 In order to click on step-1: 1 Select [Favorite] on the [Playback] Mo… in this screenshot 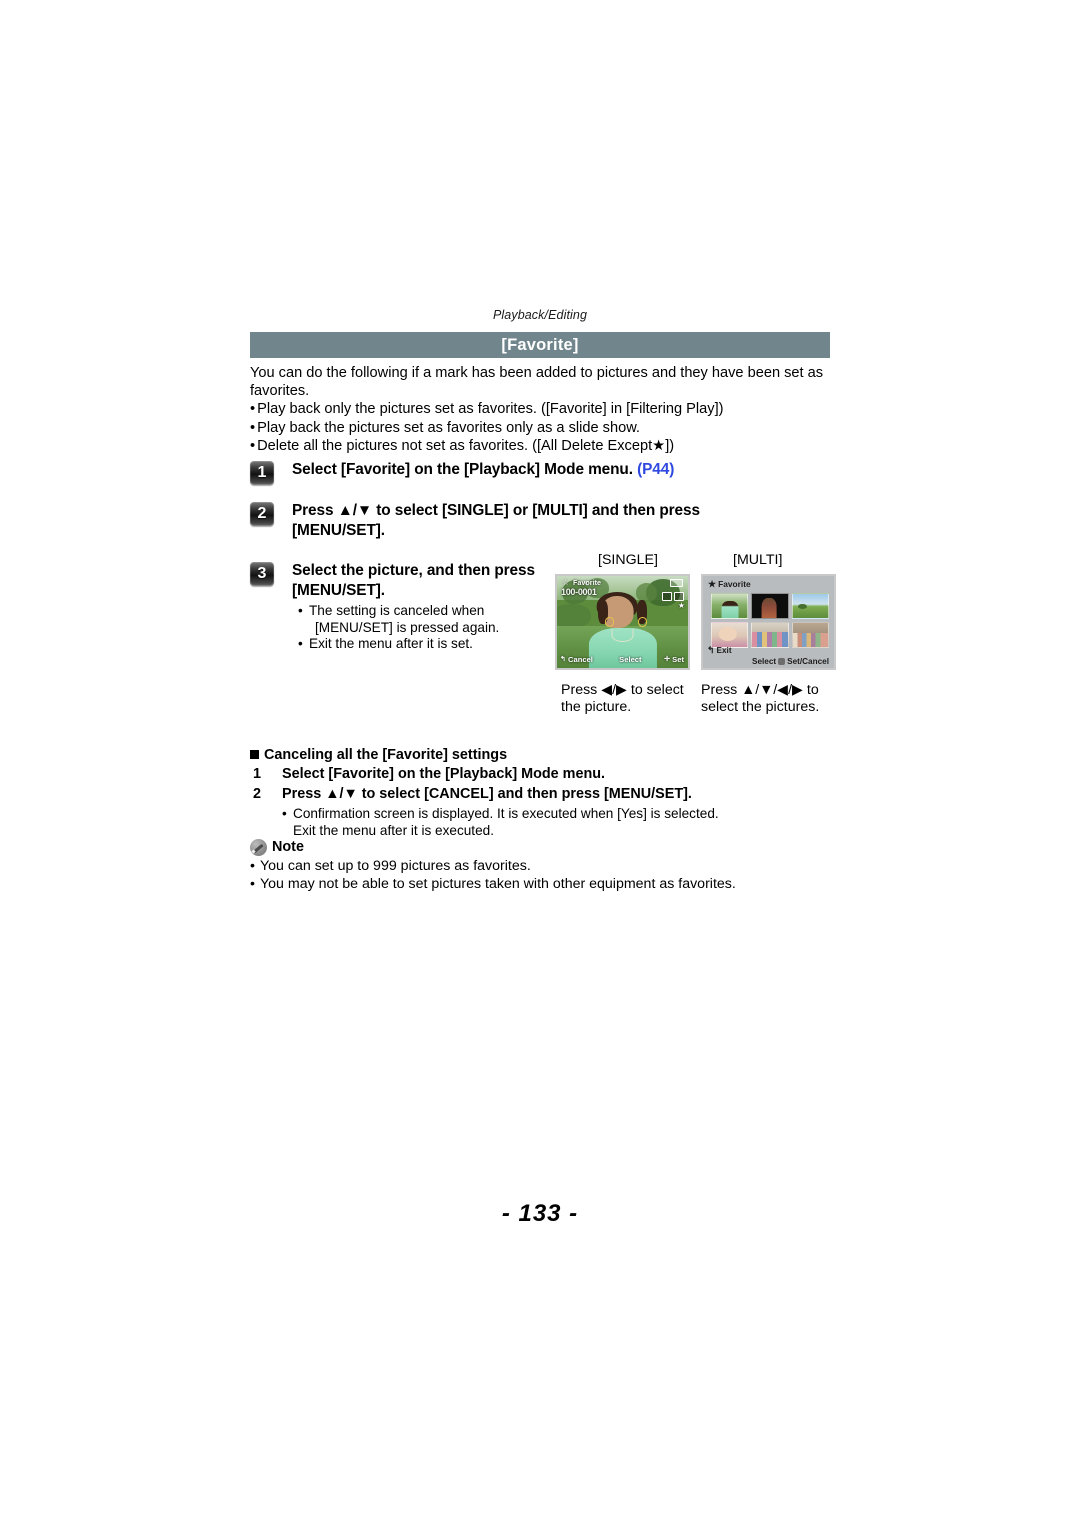, I will do `click(543, 474)`.